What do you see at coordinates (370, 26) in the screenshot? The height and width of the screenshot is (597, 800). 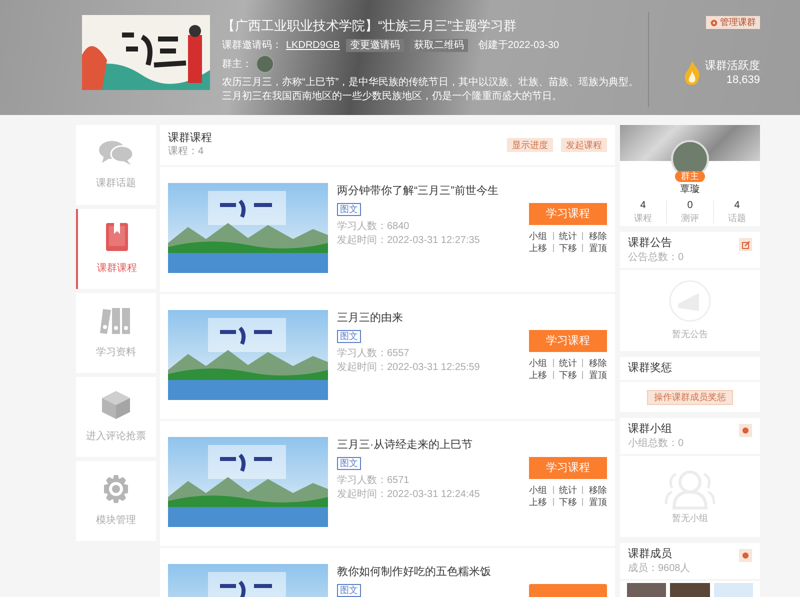 I see `group-title: 【广西工业职业技术学院】“壮族三月三”主题学习群` at bounding box center [370, 26].